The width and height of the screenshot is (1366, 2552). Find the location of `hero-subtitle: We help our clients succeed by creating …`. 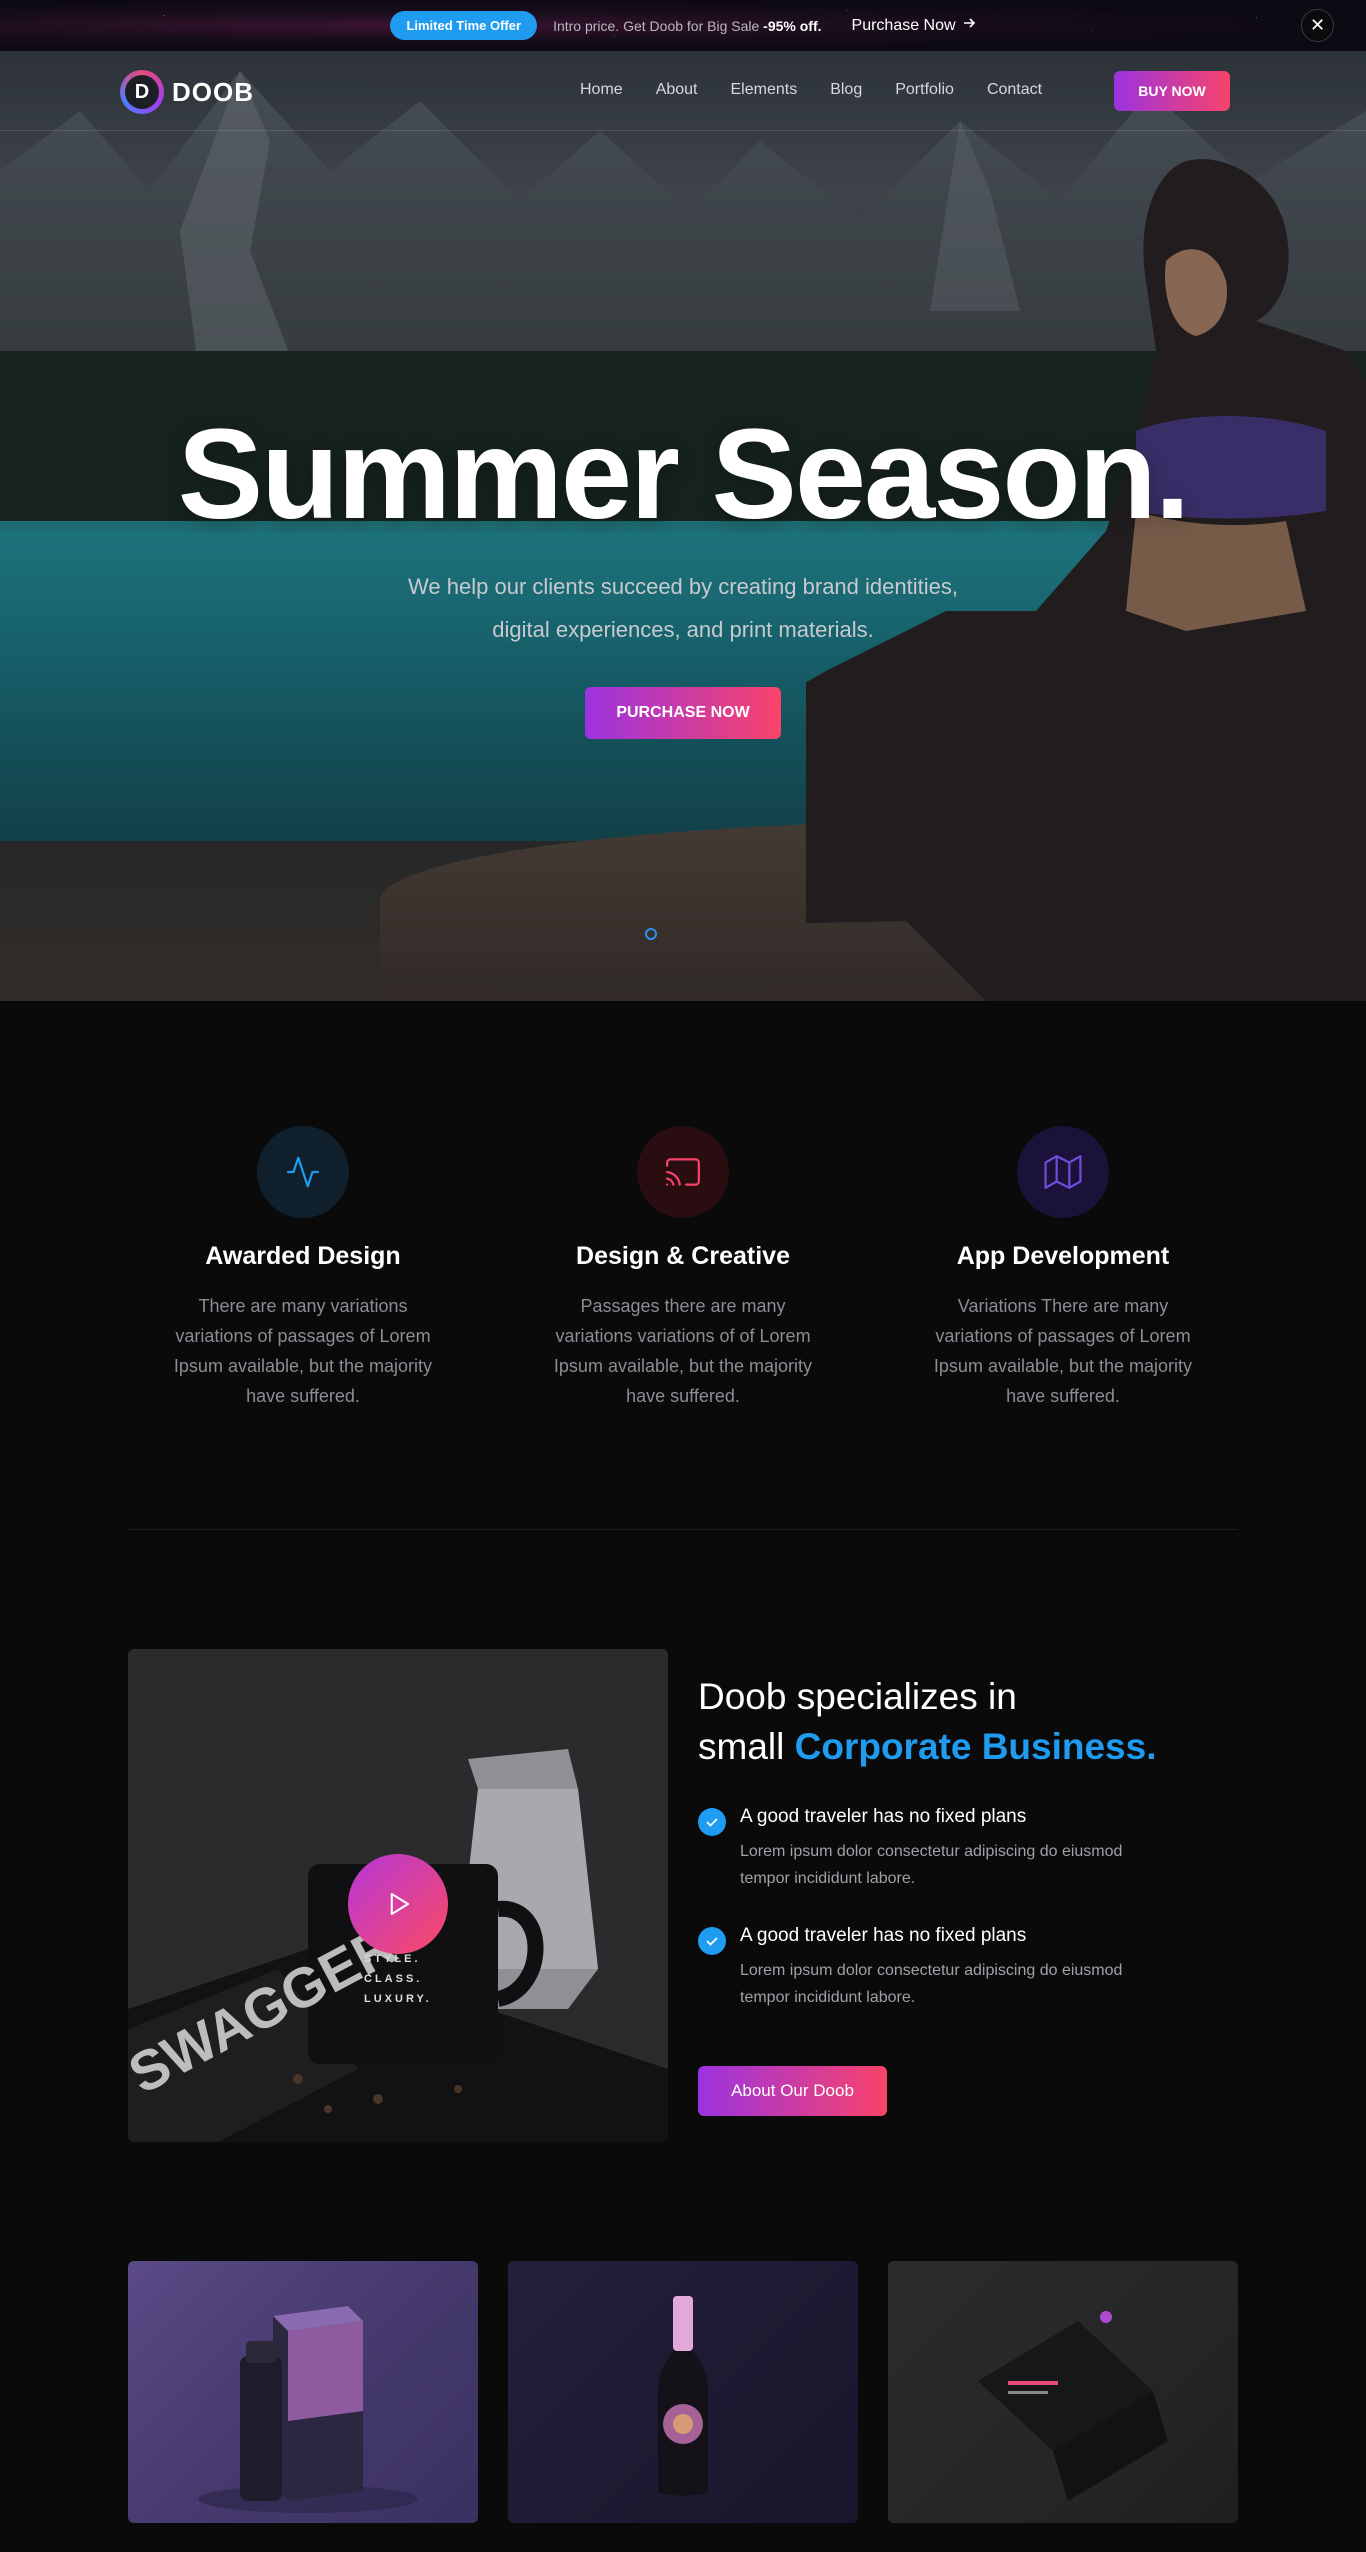

hero-subtitle: We help our clients succeed by creating … is located at coordinates (683, 608).